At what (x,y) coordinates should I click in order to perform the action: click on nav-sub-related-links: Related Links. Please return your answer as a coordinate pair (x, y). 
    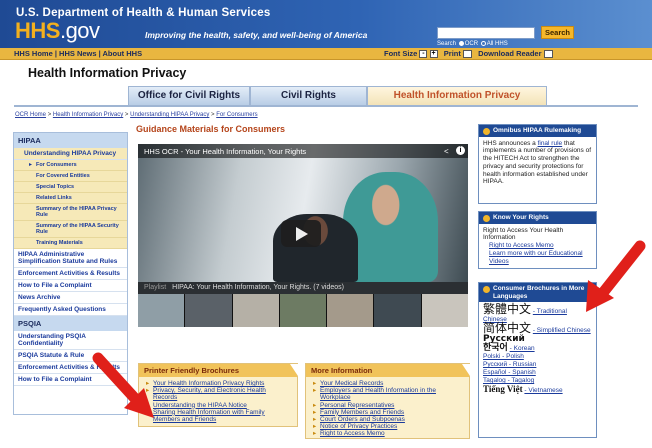
    Looking at the image, I should click on (70, 198).